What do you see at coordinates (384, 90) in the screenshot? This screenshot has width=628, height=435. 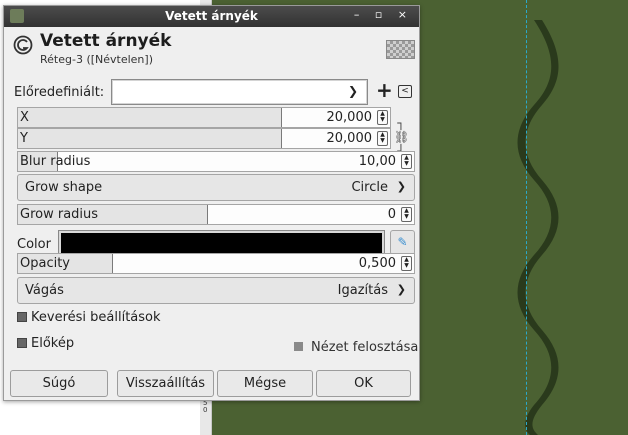 I see `add-preset-button: +` at bounding box center [384, 90].